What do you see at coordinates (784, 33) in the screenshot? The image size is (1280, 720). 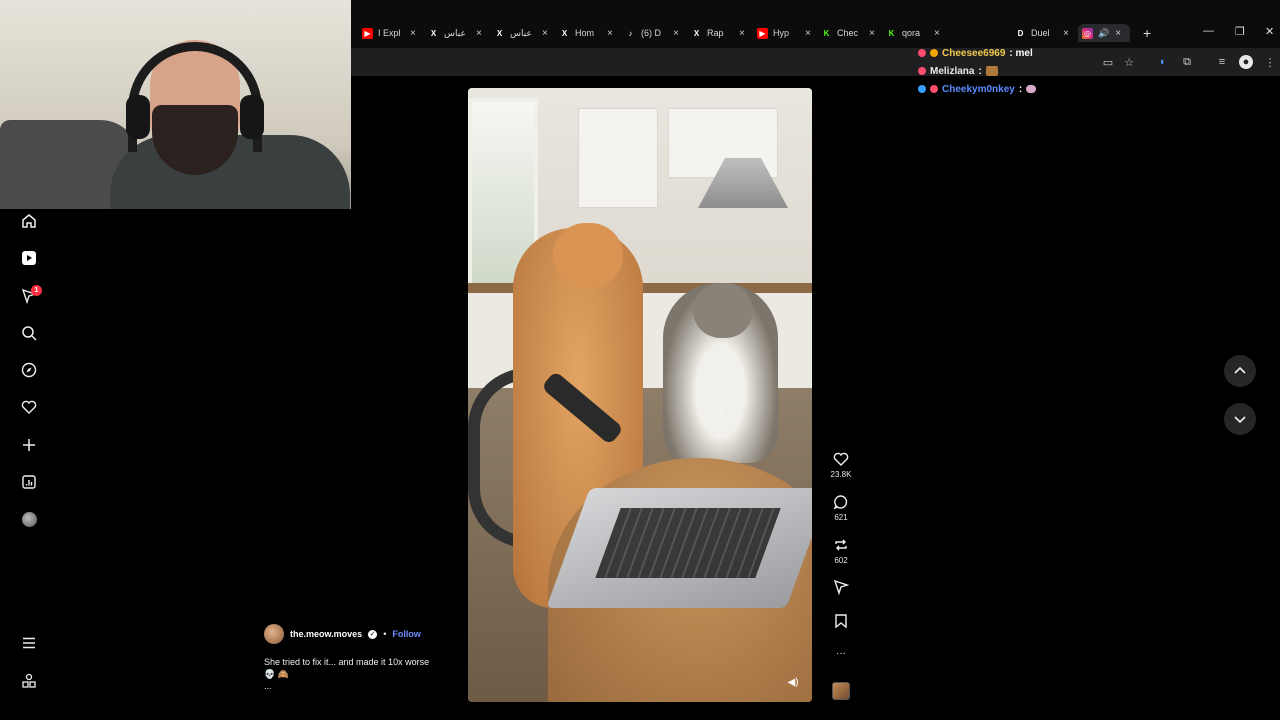 I see `browser-tab: ▶ Hyp ×` at bounding box center [784, 33].